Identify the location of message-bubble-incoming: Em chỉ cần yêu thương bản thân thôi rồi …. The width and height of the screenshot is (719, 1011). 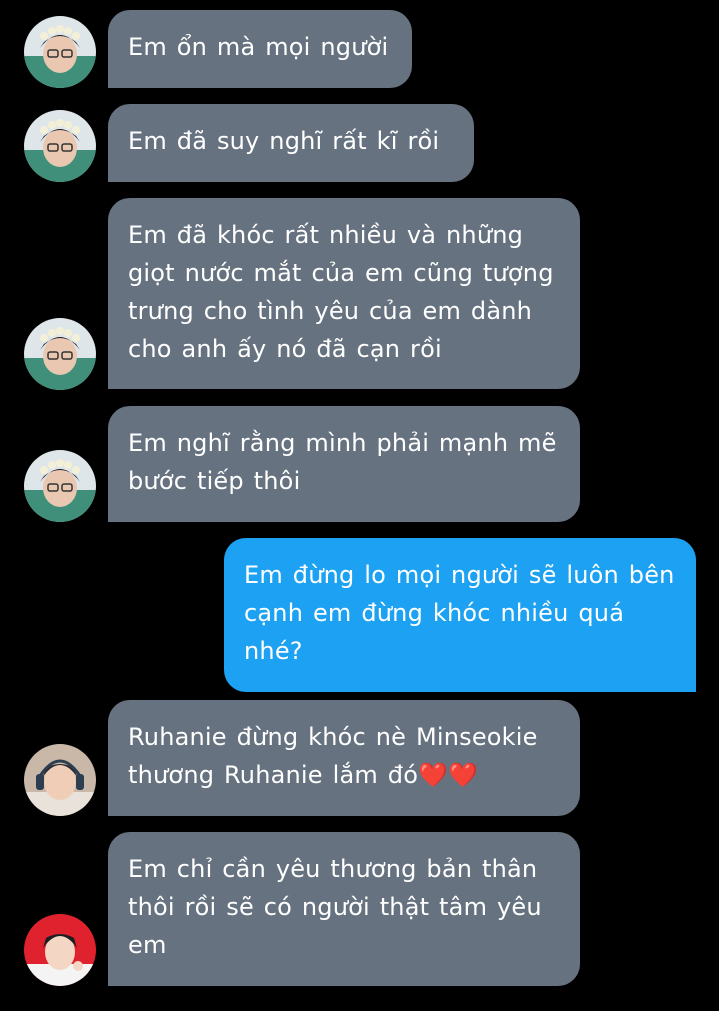
(344, 909).